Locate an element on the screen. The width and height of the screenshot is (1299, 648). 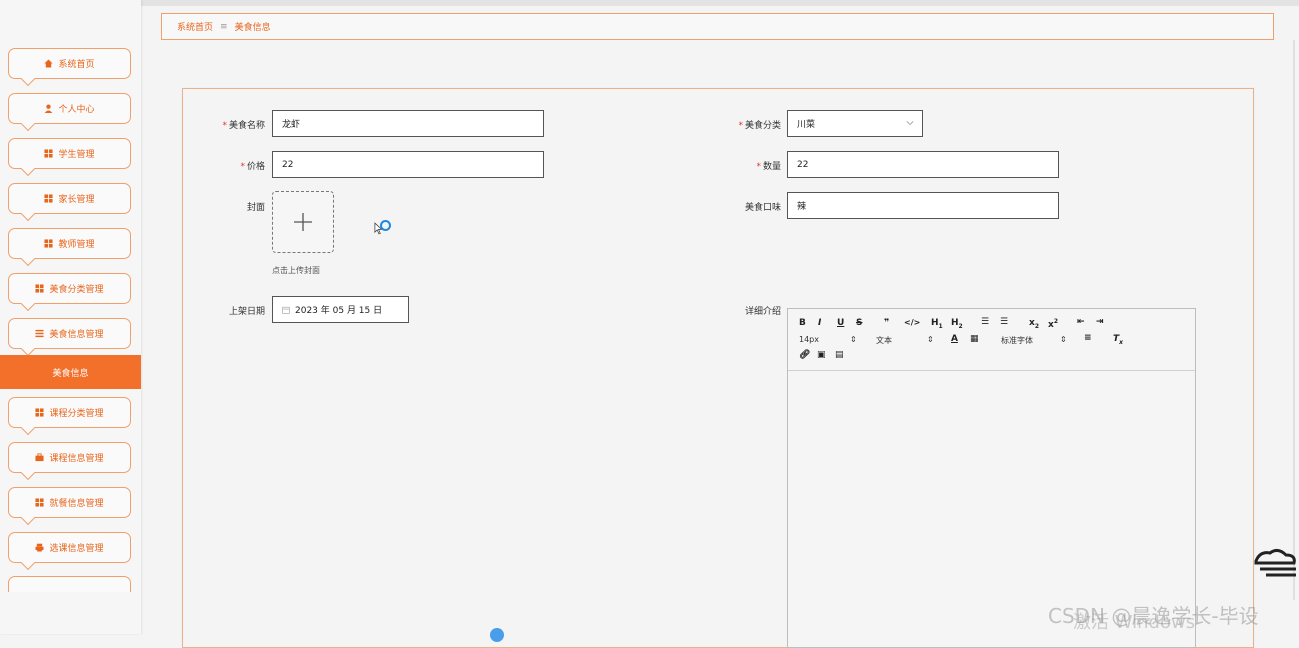
category-select: 川菜 is located at coordinates (855, 123).